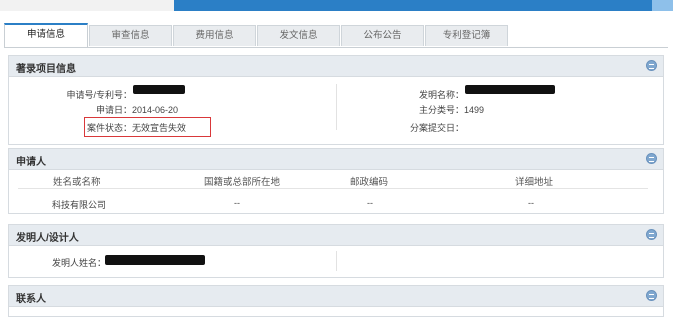 This screenshot has height=317, width=673. What do you see at coordinates (242, 182) in the screenshot?
I see `column-header-nationality: 国籍或总部所在地` at bounding box center [242, 182].